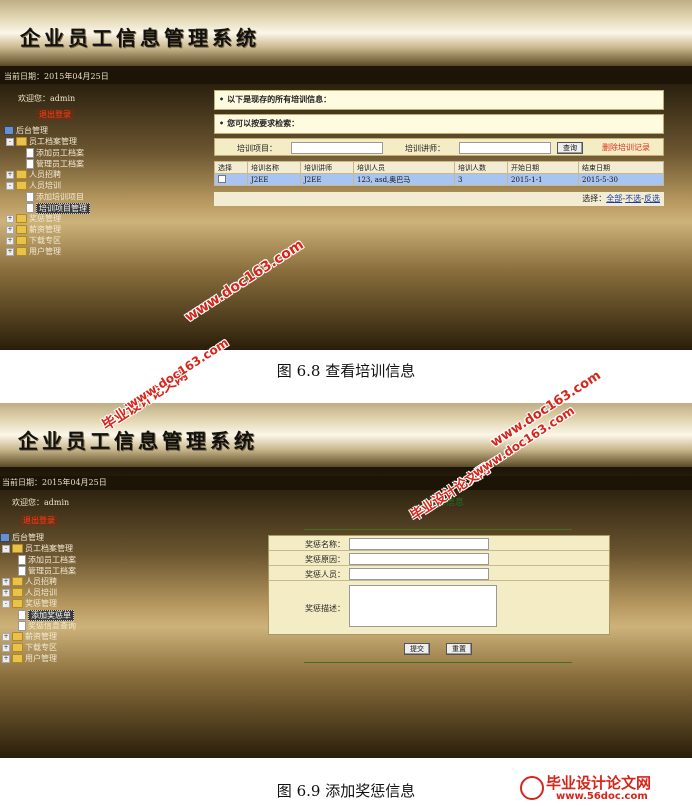 The image size is (692, 806). I want to click on reset-button: 重置, so click(459, 649).